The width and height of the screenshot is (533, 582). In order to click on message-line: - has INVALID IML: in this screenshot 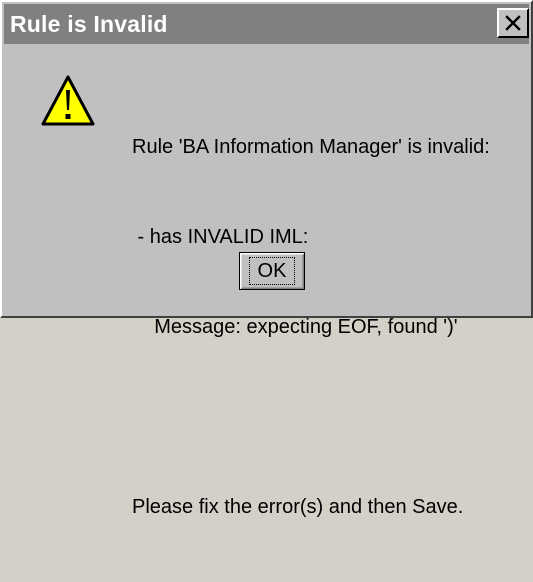, I will do `click(220, 237)`.